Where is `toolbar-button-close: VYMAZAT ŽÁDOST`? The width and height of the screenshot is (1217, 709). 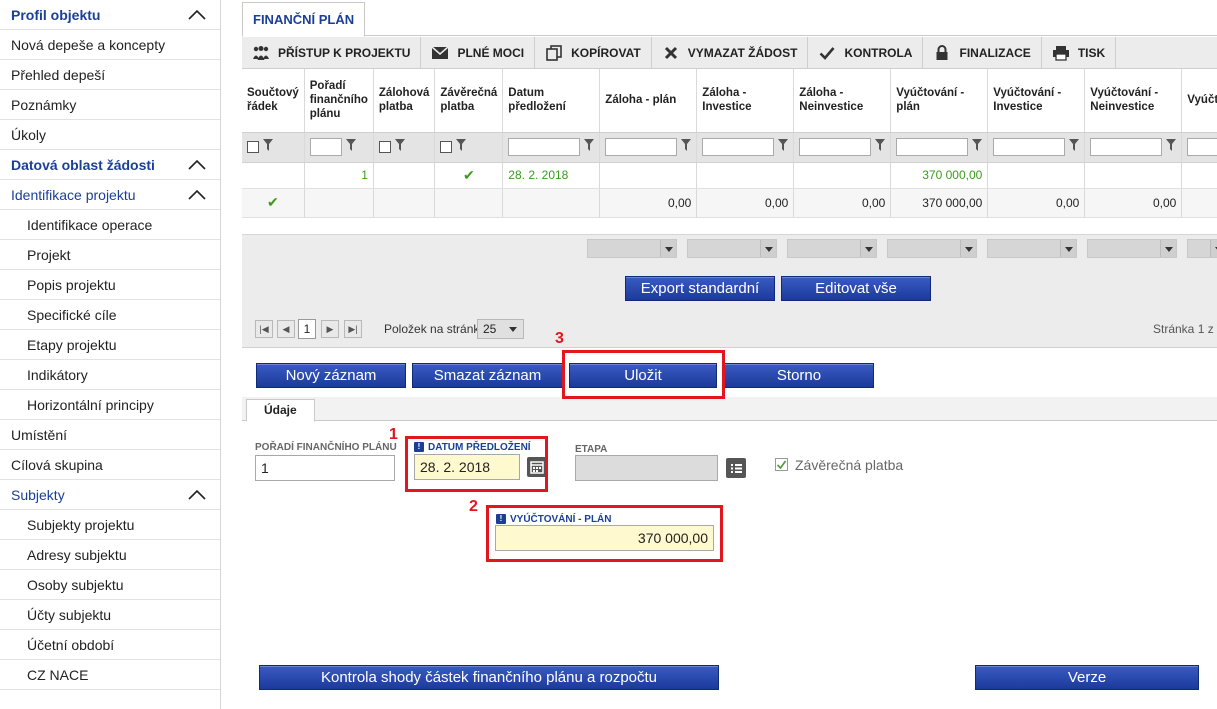
toolbar-button-close: VYMAZAT ŽÁDOST is located at coordinates (730, 52).